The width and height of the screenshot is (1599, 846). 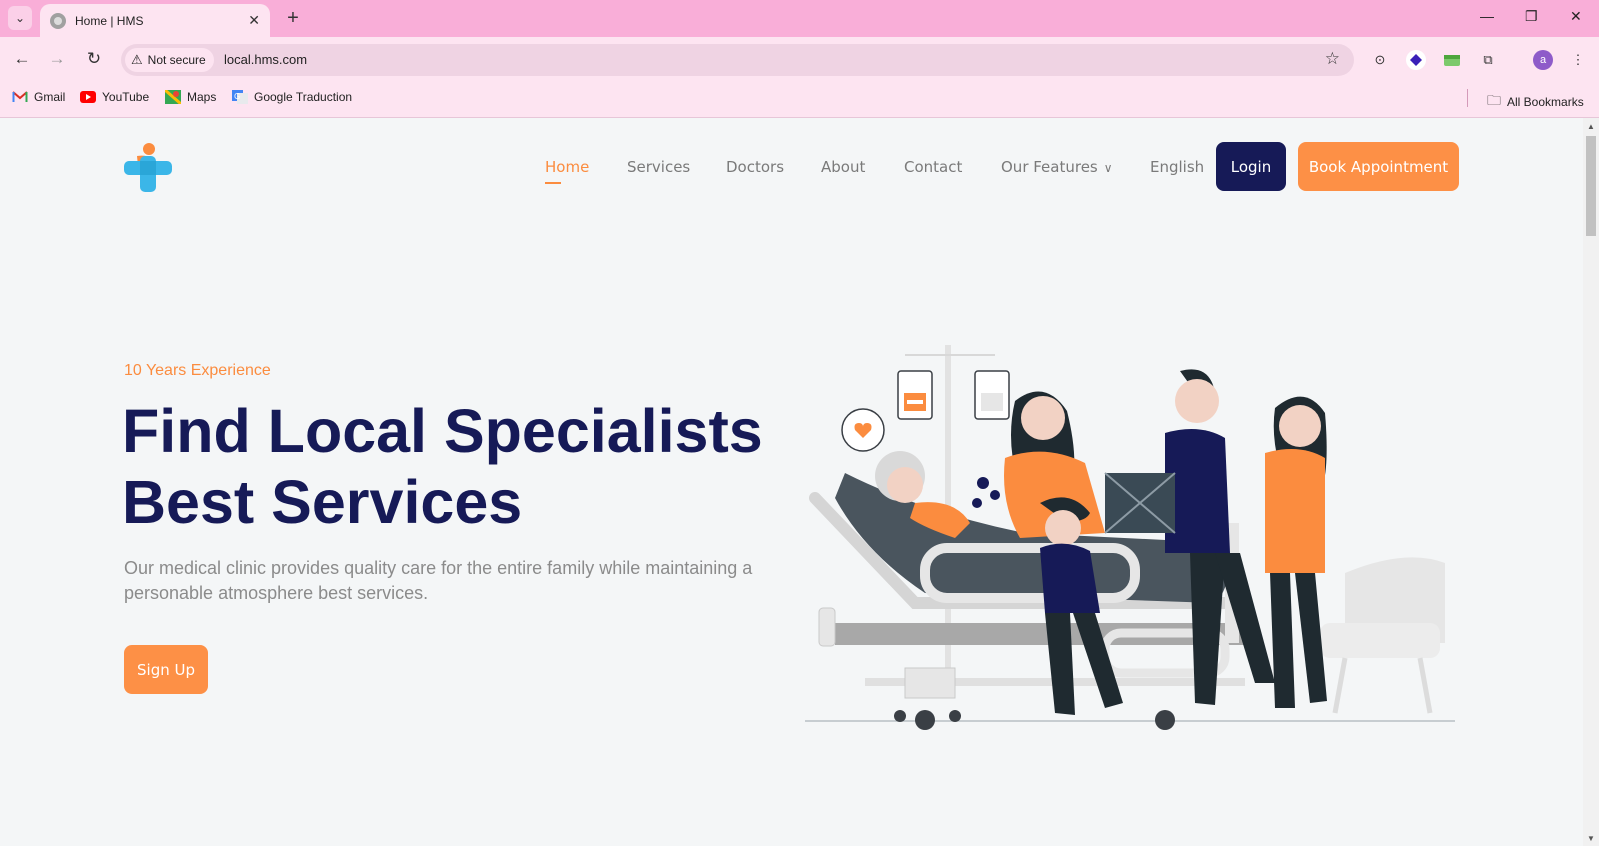 I want to click on nav-contact: Contact, so click(x=933, y=167).